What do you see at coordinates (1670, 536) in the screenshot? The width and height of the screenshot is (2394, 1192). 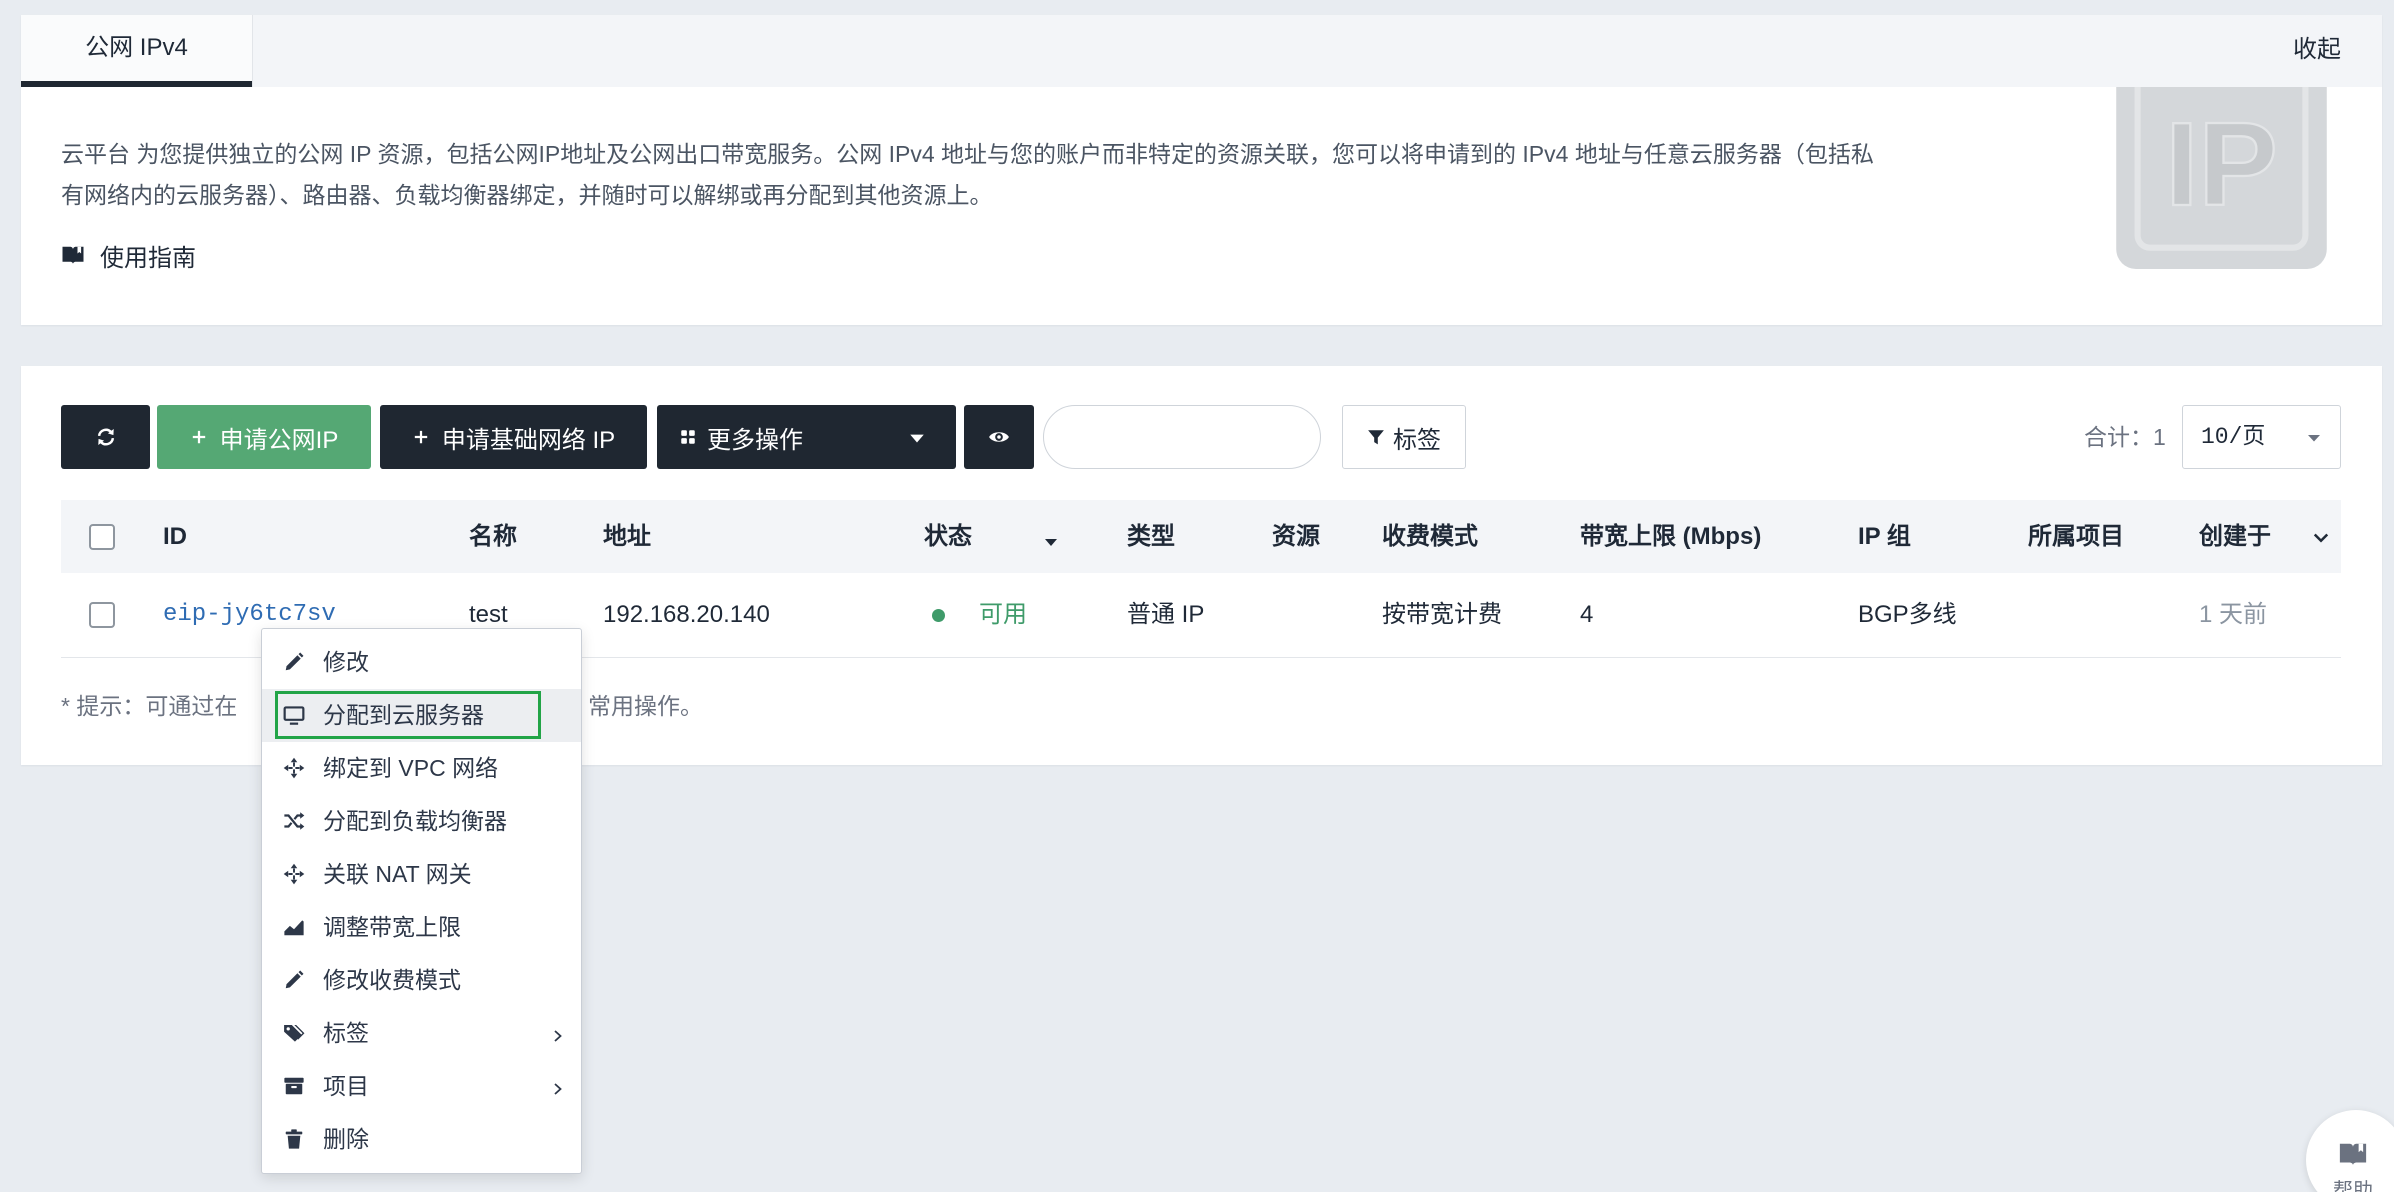 I see `column-header-bandwidth-limit: 带宽上限 (Mbps)` at bounding box center [1670, 536].